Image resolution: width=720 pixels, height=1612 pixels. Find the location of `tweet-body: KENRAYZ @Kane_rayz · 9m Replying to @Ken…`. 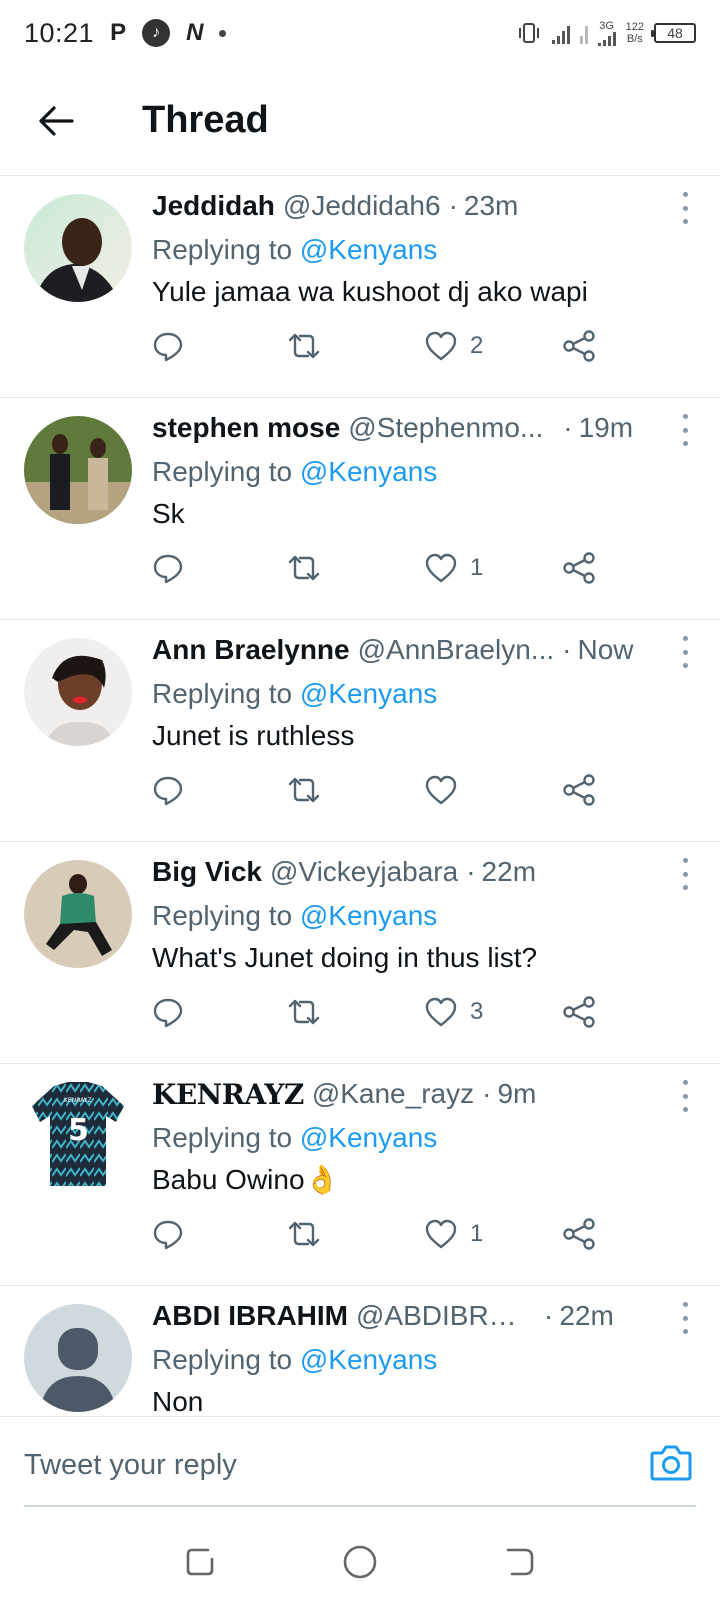

tweet-body: KENRAYZ @Kane_rayz · 9m Replying to @Ken… is located at coordinates (424, 1138).